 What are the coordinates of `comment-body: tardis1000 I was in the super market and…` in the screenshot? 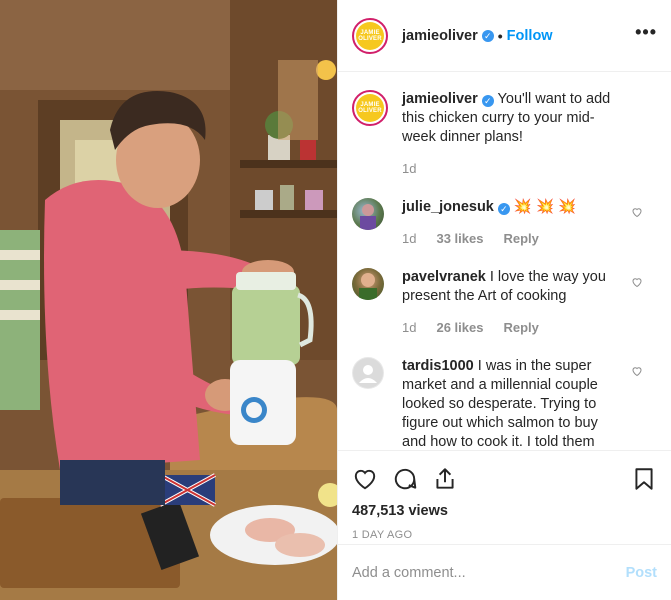 It's located at (509, 403).